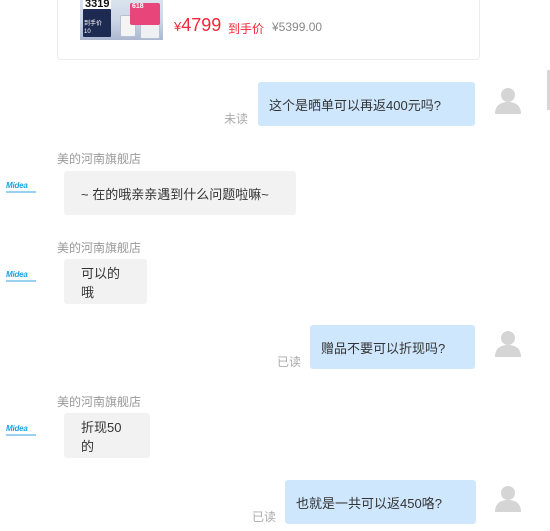 Image resolution: width=550 pixels, height=531 pixels. What do you see at coordinates (105, 281) in the screenshot?
I see `message-bubble-other: 可以的哦` at bounding box center [105, 281].